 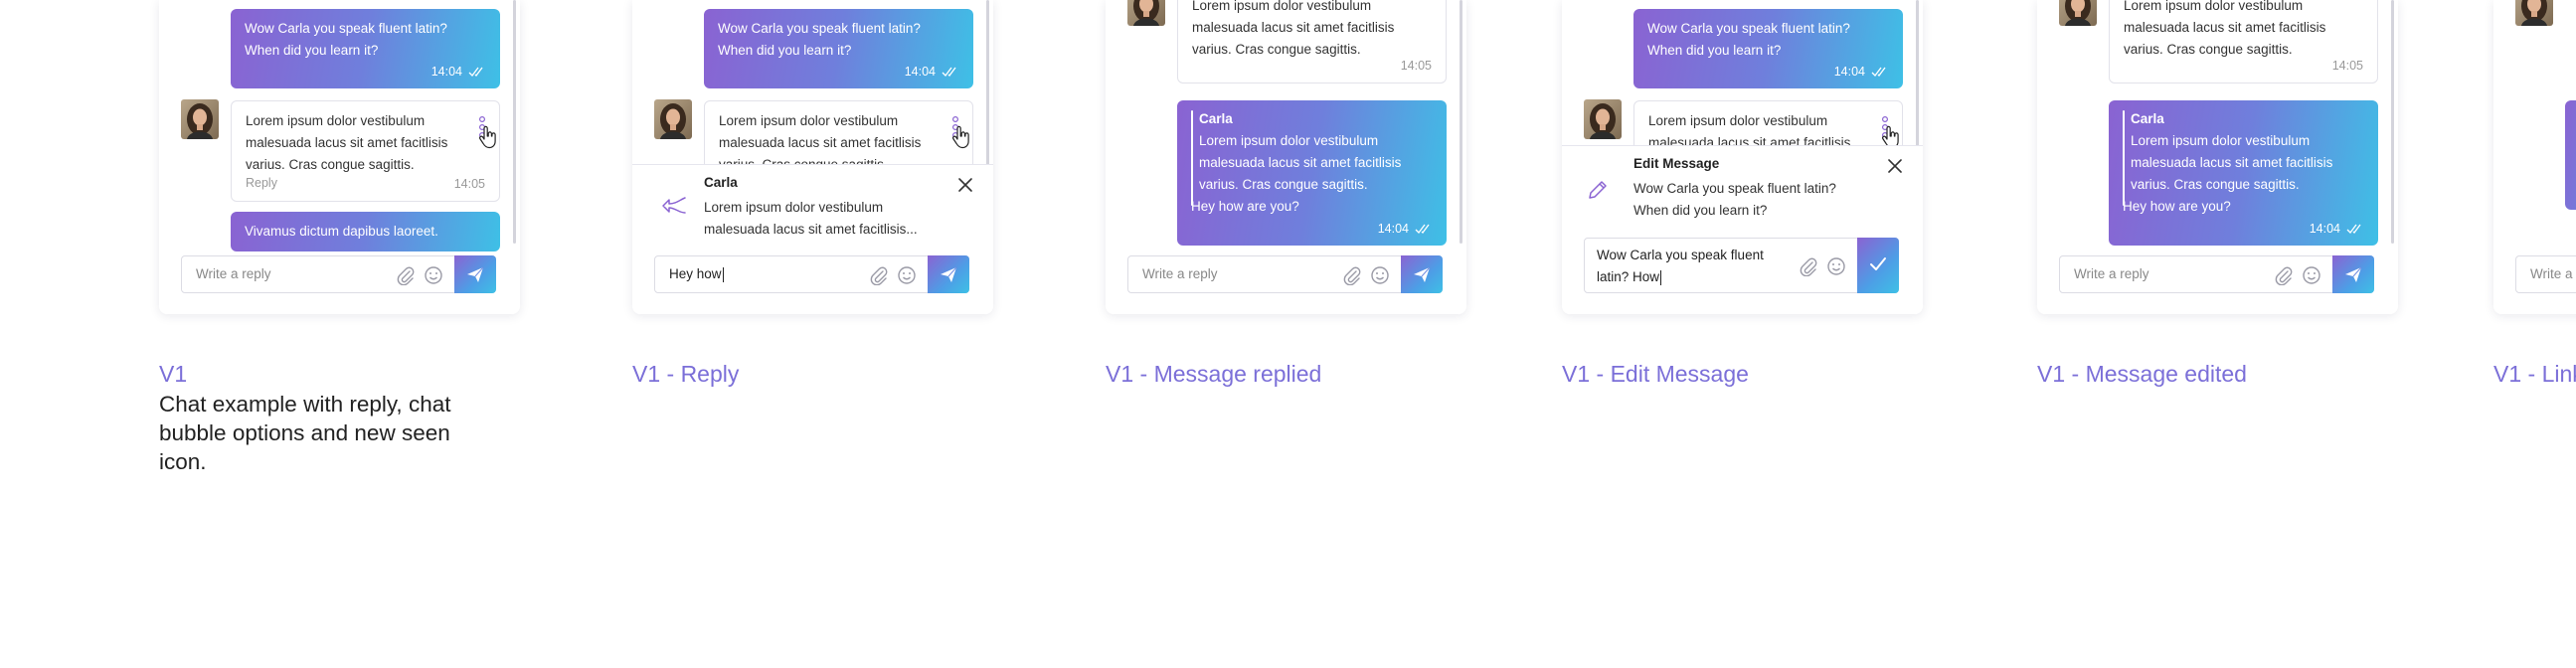 I want to click on composer-input: Hey how, so click(x=695, y=273).